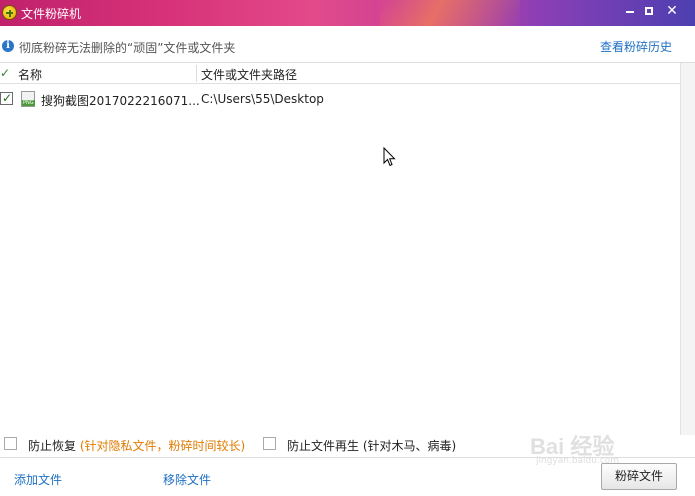 Image resolution: width=695 pixels, height=496 pixels. I want to click on info-icon: i, so click(8, 46).